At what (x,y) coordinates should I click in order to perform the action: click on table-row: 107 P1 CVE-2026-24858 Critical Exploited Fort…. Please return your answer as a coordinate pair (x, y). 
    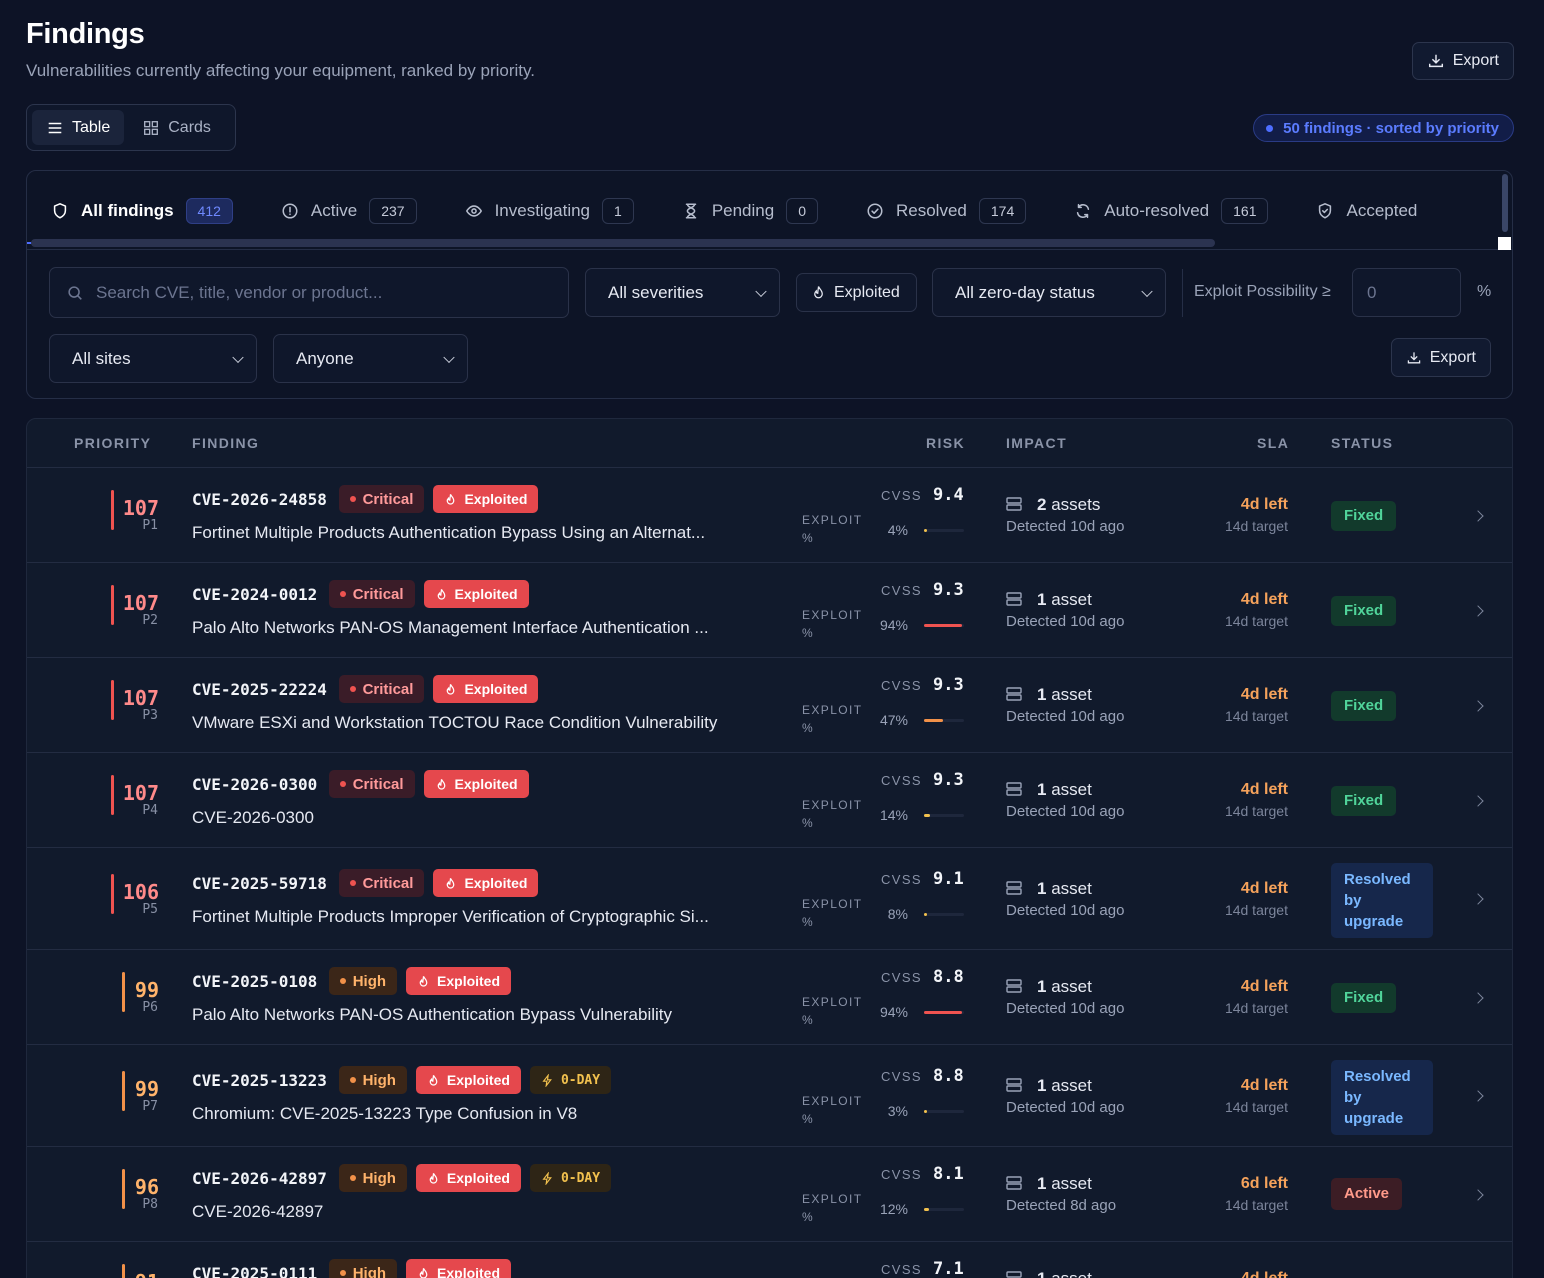
    Looking at the image, I should click on (769, 515).